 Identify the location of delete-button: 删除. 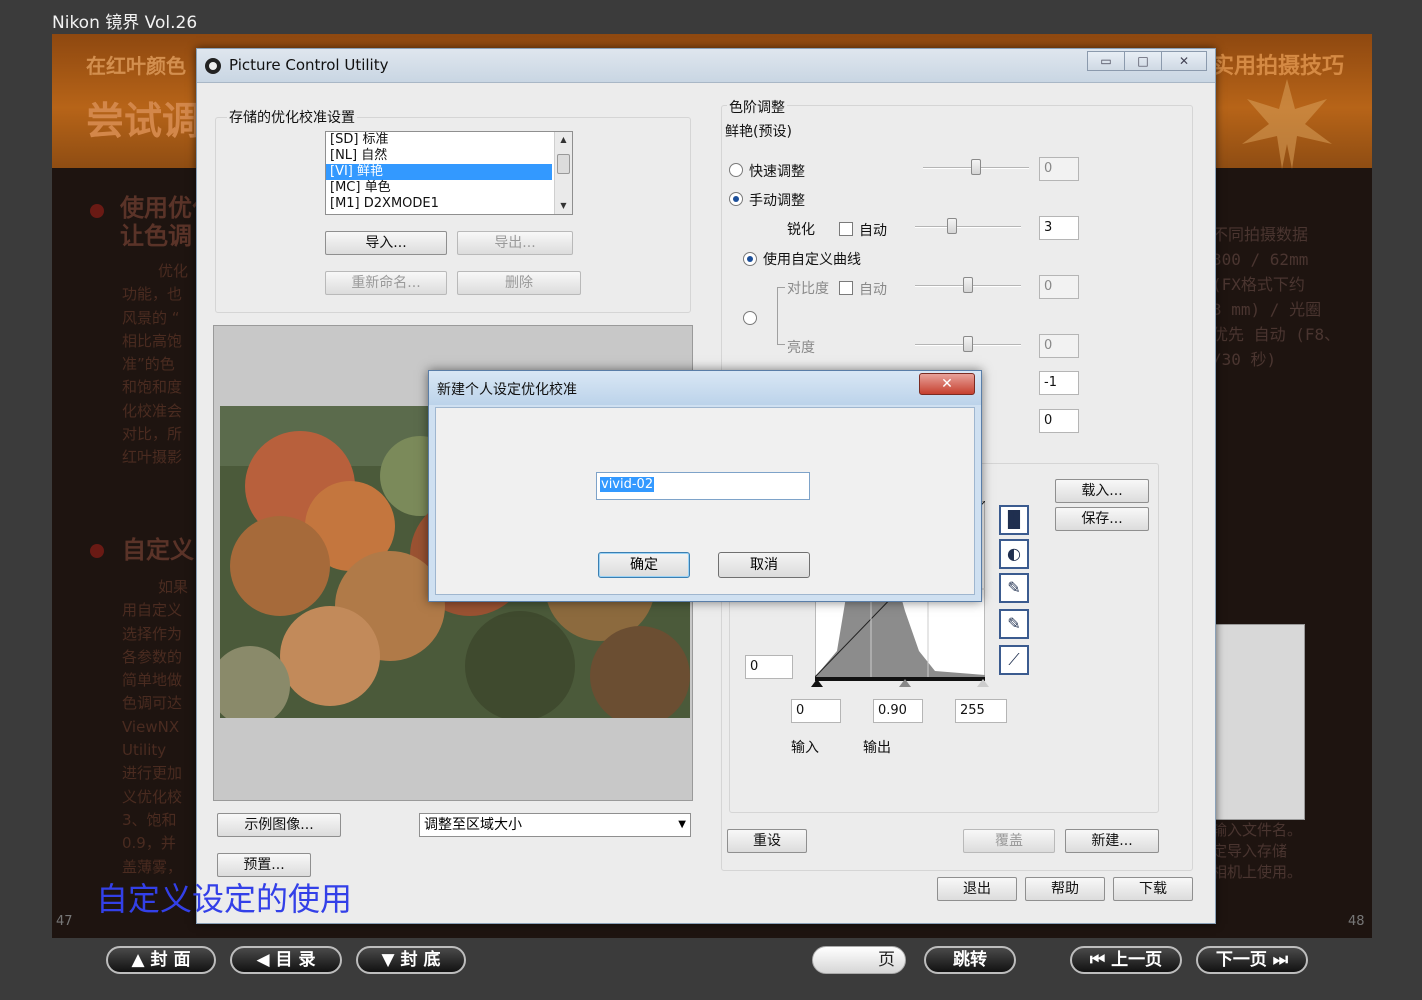
(519, 283).